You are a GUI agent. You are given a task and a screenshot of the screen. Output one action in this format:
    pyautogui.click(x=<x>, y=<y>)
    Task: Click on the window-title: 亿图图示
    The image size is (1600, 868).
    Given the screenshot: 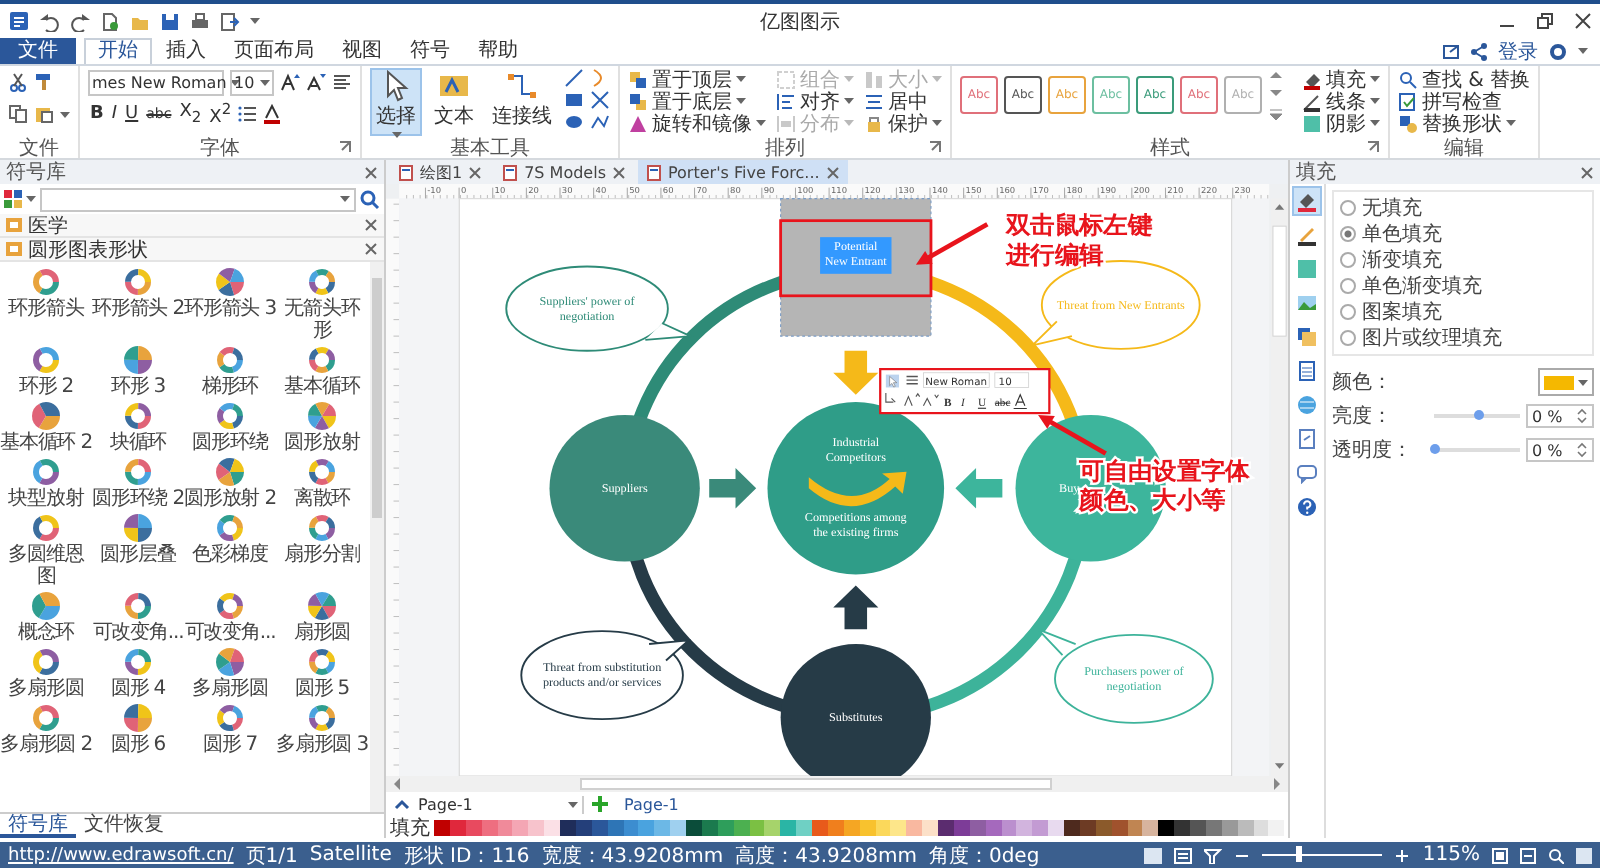 What is the action you would take?
    pyautogui.click(x=800, y=22)
    